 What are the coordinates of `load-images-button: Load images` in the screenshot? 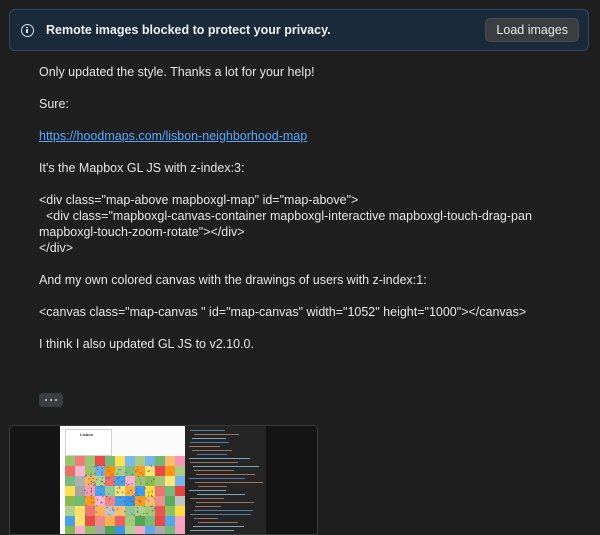 It's located at (532, 30).